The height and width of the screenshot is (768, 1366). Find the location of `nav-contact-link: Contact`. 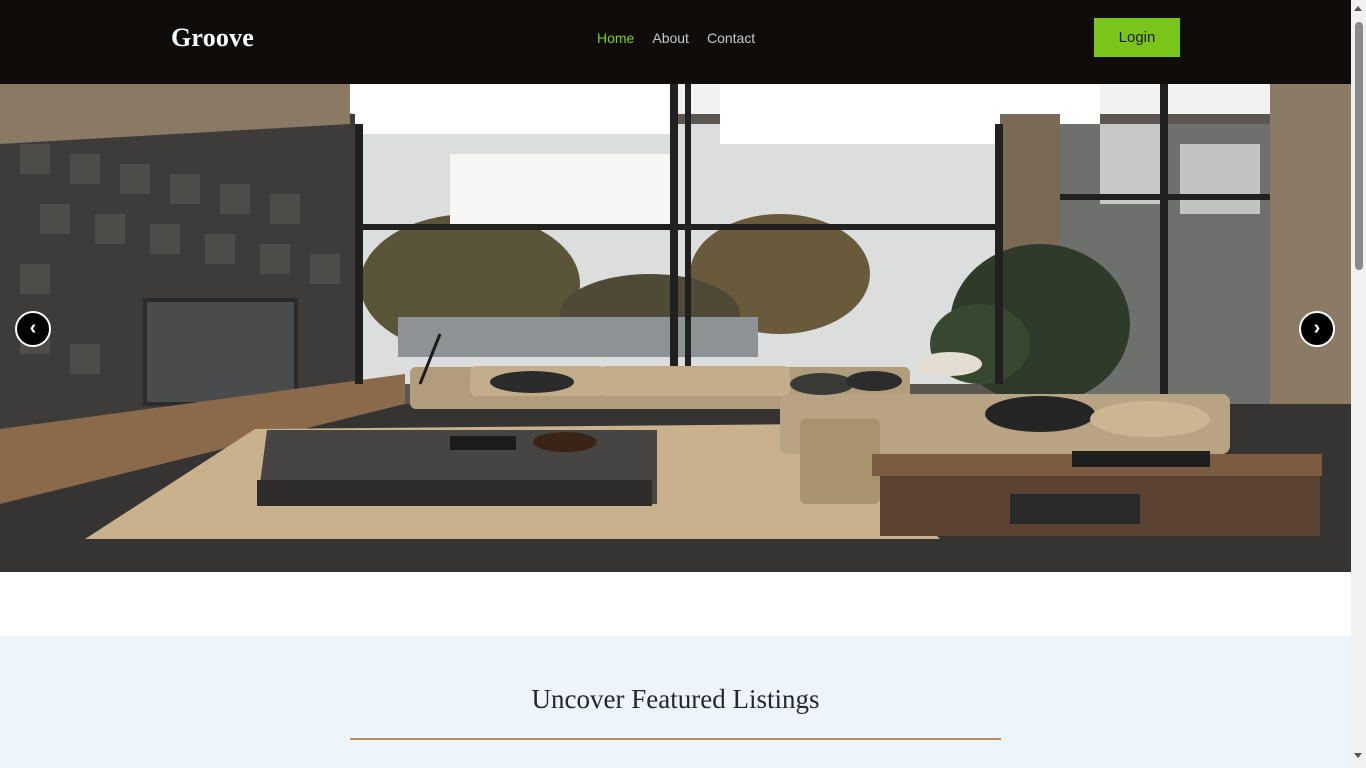

nav-contact-link: Contact is located at coordinates (731, 38).